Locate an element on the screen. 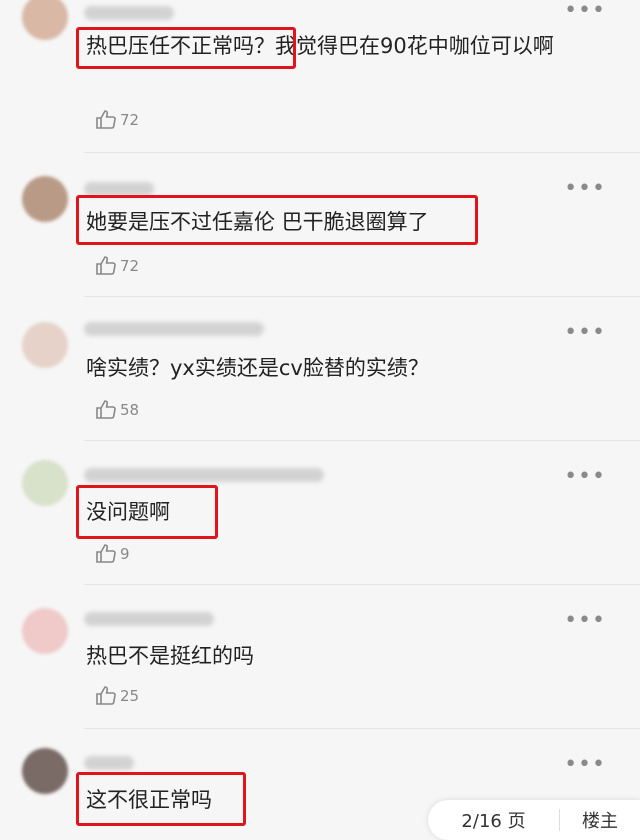 The width and height of the screenshot is (640, 840). owner-only-button: 楼主 is located at coordinates (600, 820).